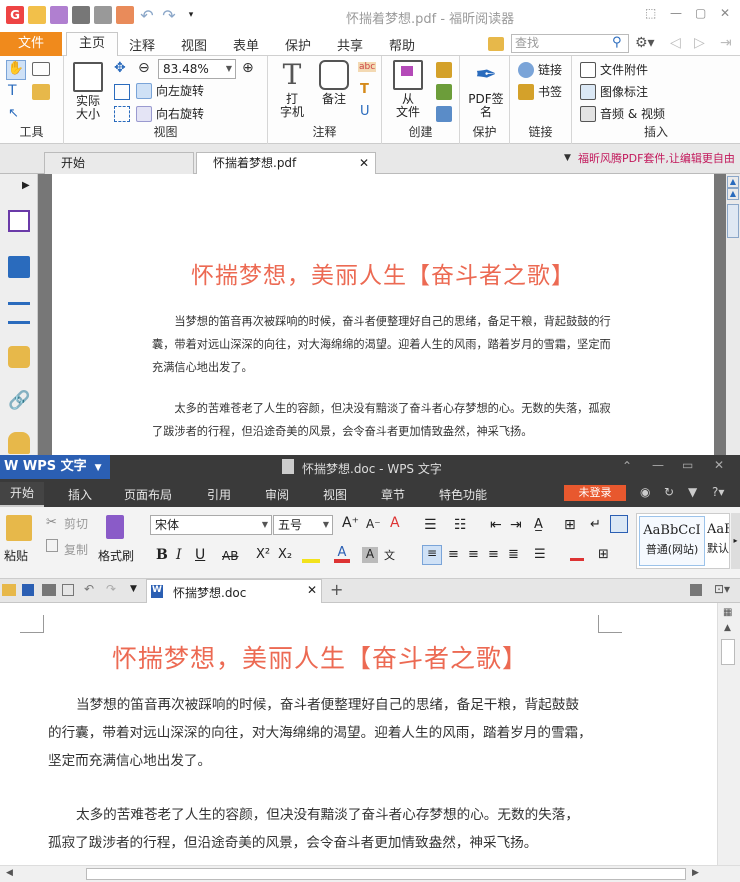 This screenshot has height=882, width=740. Describe the element at coordinates (726, 43) in the screenshot. I see `collapse-ribbon-icon: ⇥` at that location.